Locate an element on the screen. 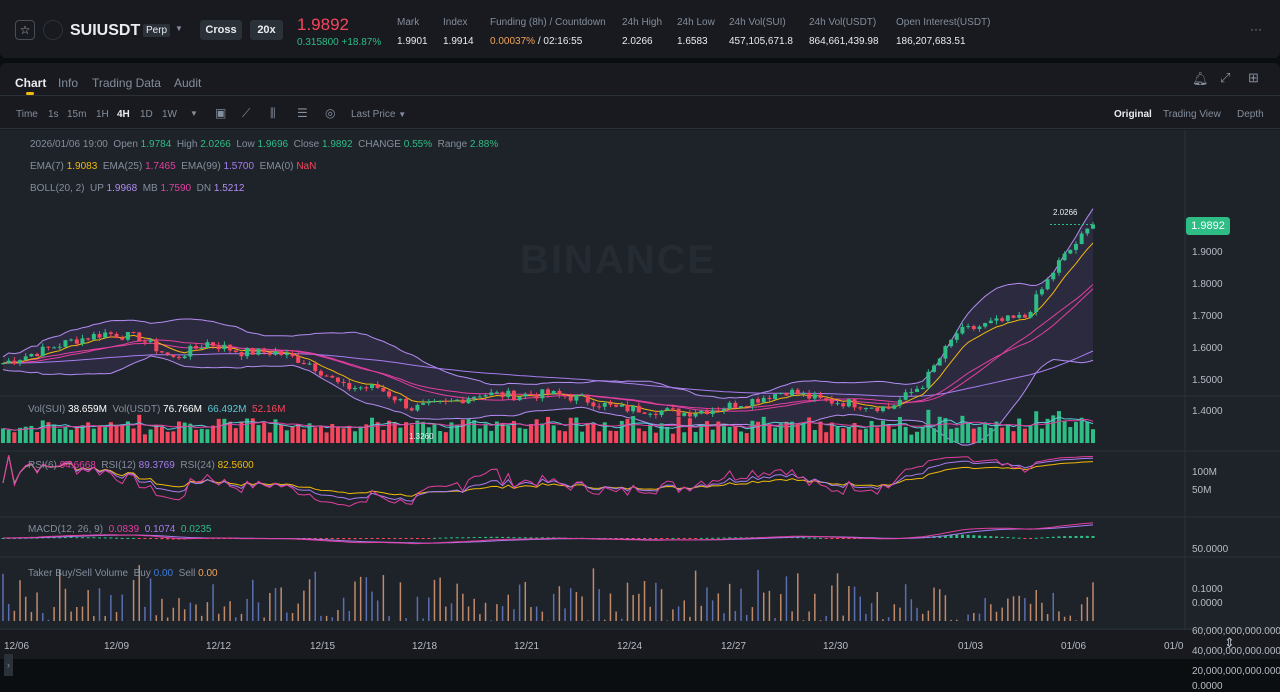  watermark-logo: BINANCE is located at coordinates (618, 260).